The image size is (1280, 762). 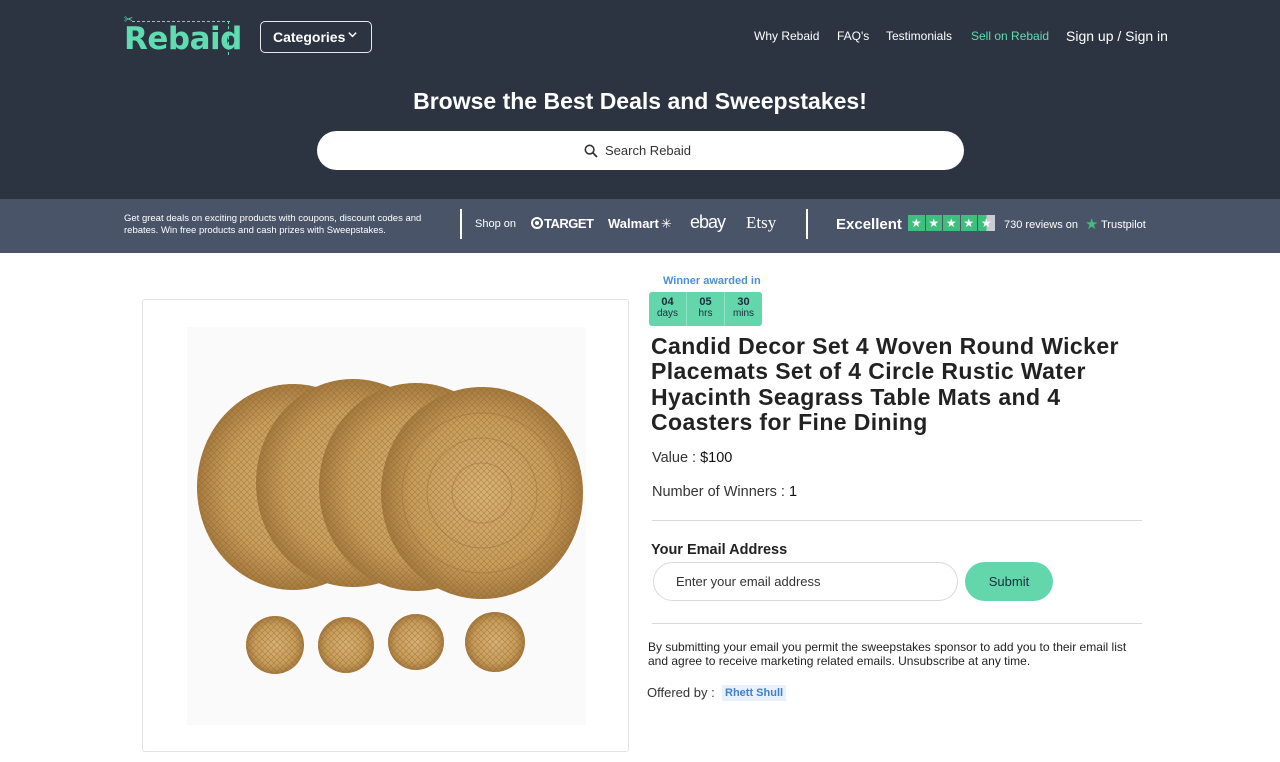 What do you see at coordinates (1041, 225) in the screenshot?
I see `reviews-count: 730 reviews on` at bounding box center [1041, 225].